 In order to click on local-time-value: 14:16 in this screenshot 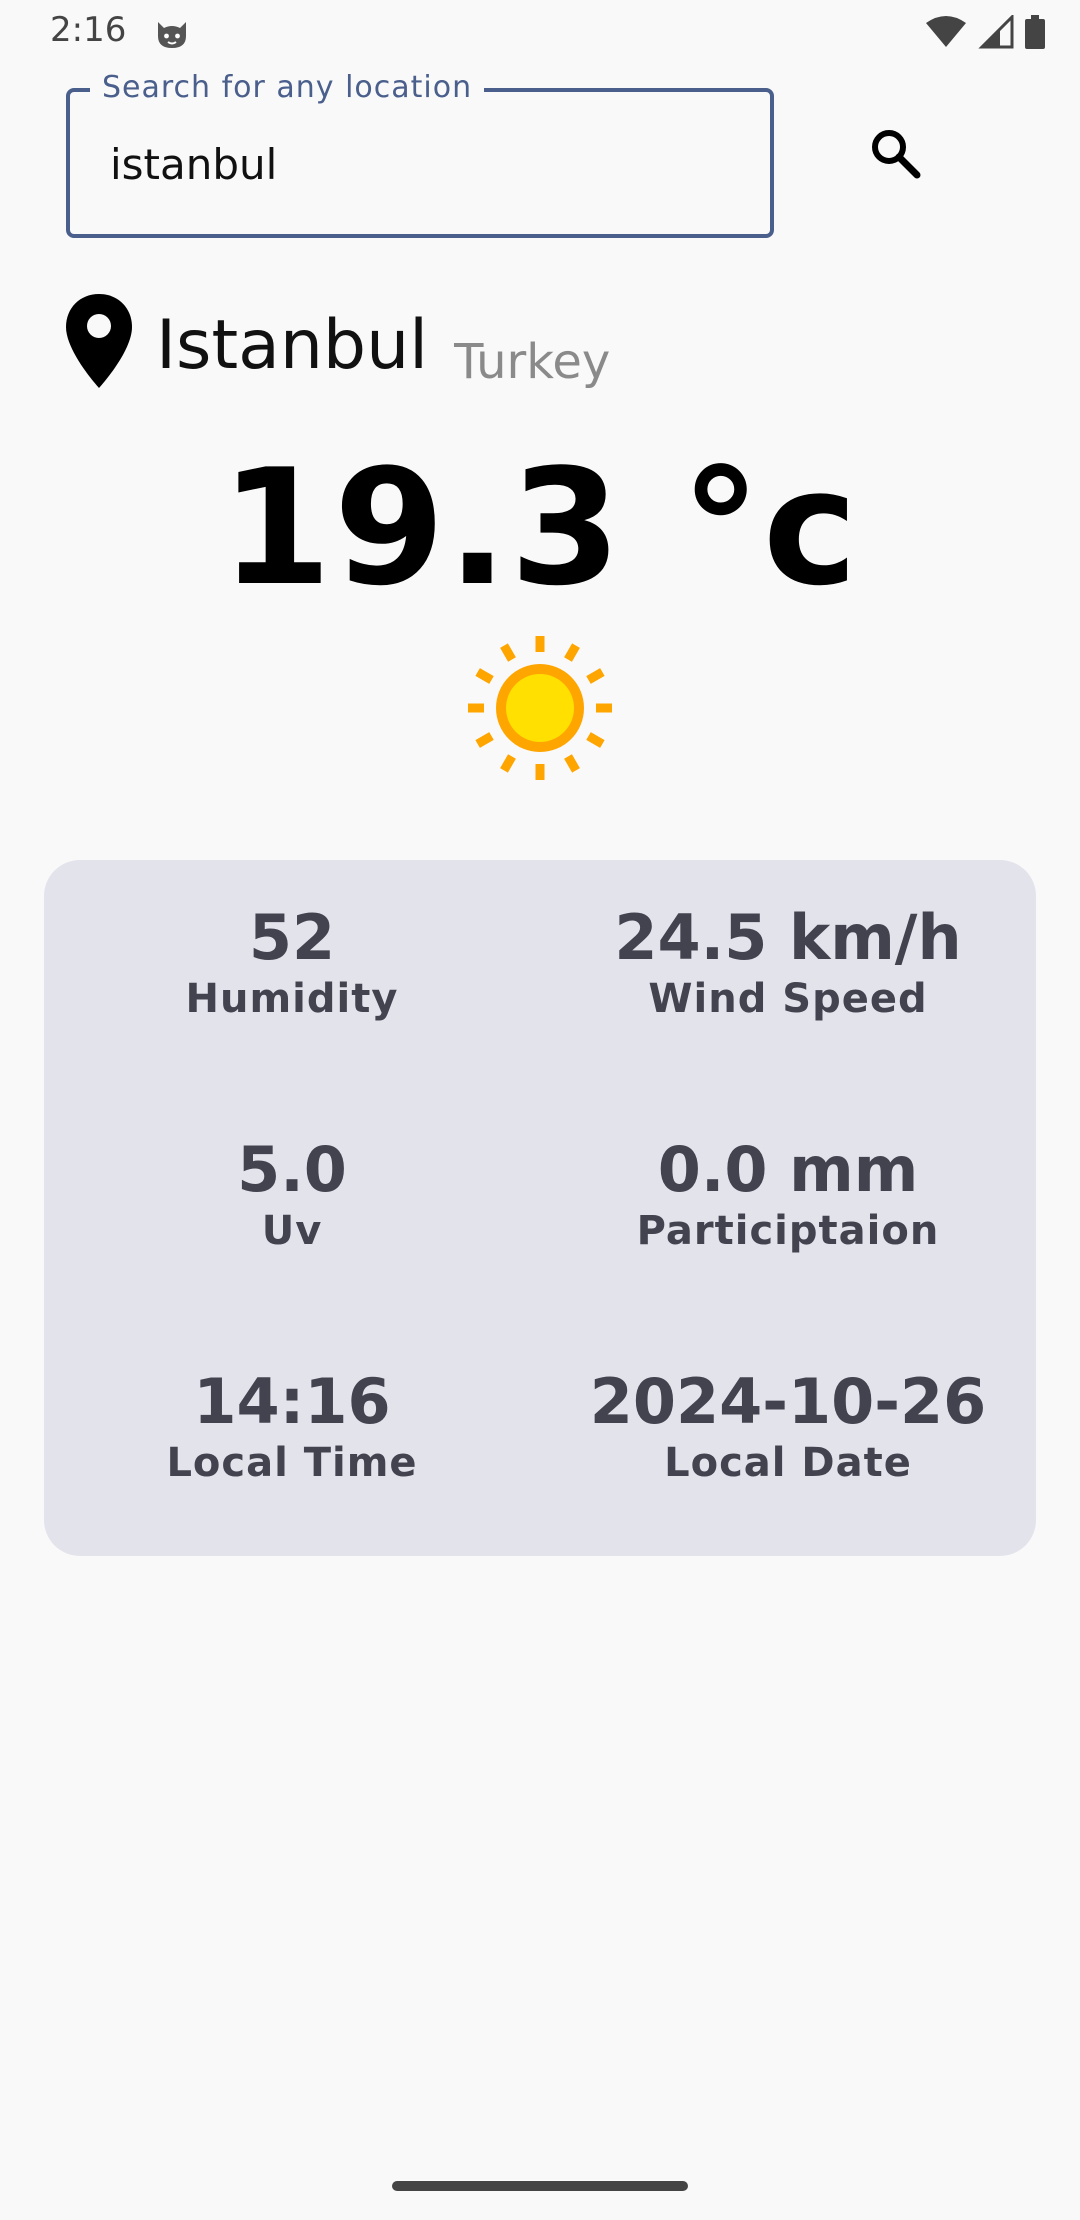, I will do `click(292, 1401)`.